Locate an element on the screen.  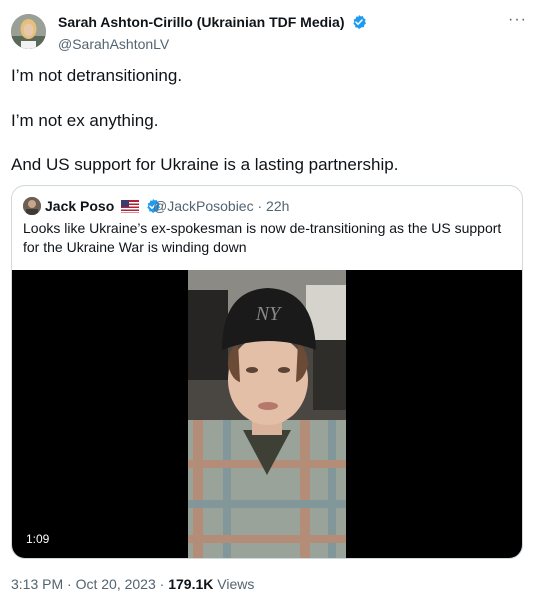
video-thumbnail: NY is located at coordinates (267, 414).